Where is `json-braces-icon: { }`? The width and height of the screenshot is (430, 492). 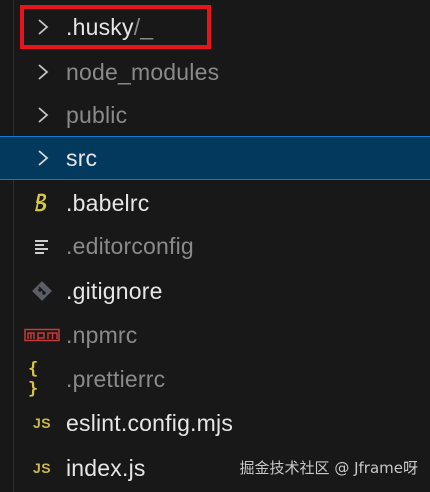
json-braces-icon: { } is located at coordinates (33, 379).